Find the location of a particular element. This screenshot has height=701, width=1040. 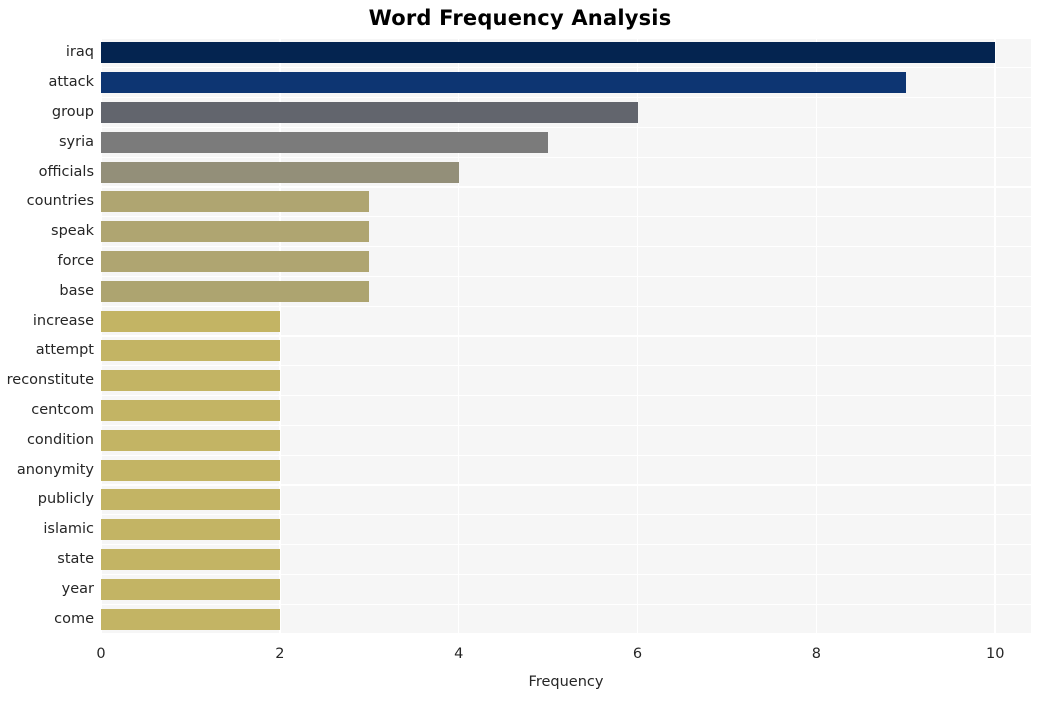

y-axis-tick-label: syria is located at coordinates (76, 141).